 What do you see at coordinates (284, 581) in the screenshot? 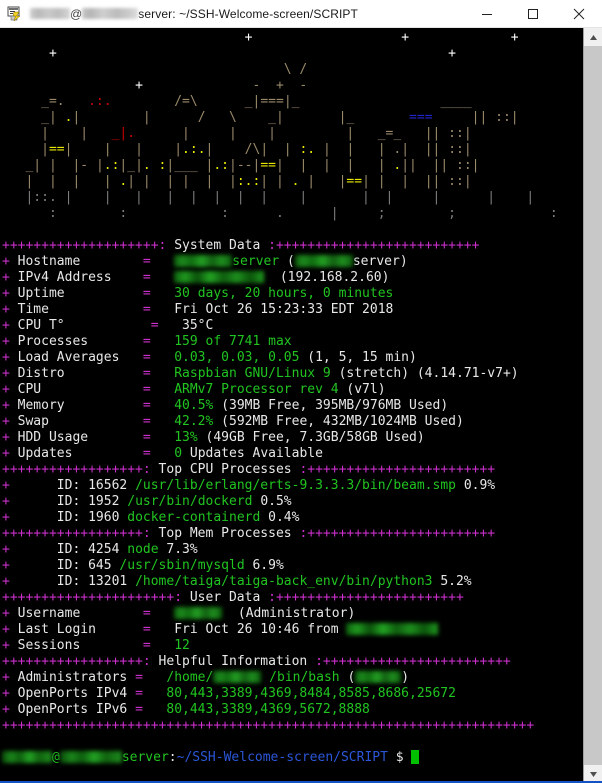
I see `mem-proc-2-command: /home/taiga/taiga-back_env/bin/python3` at bounding box center [284, 581].